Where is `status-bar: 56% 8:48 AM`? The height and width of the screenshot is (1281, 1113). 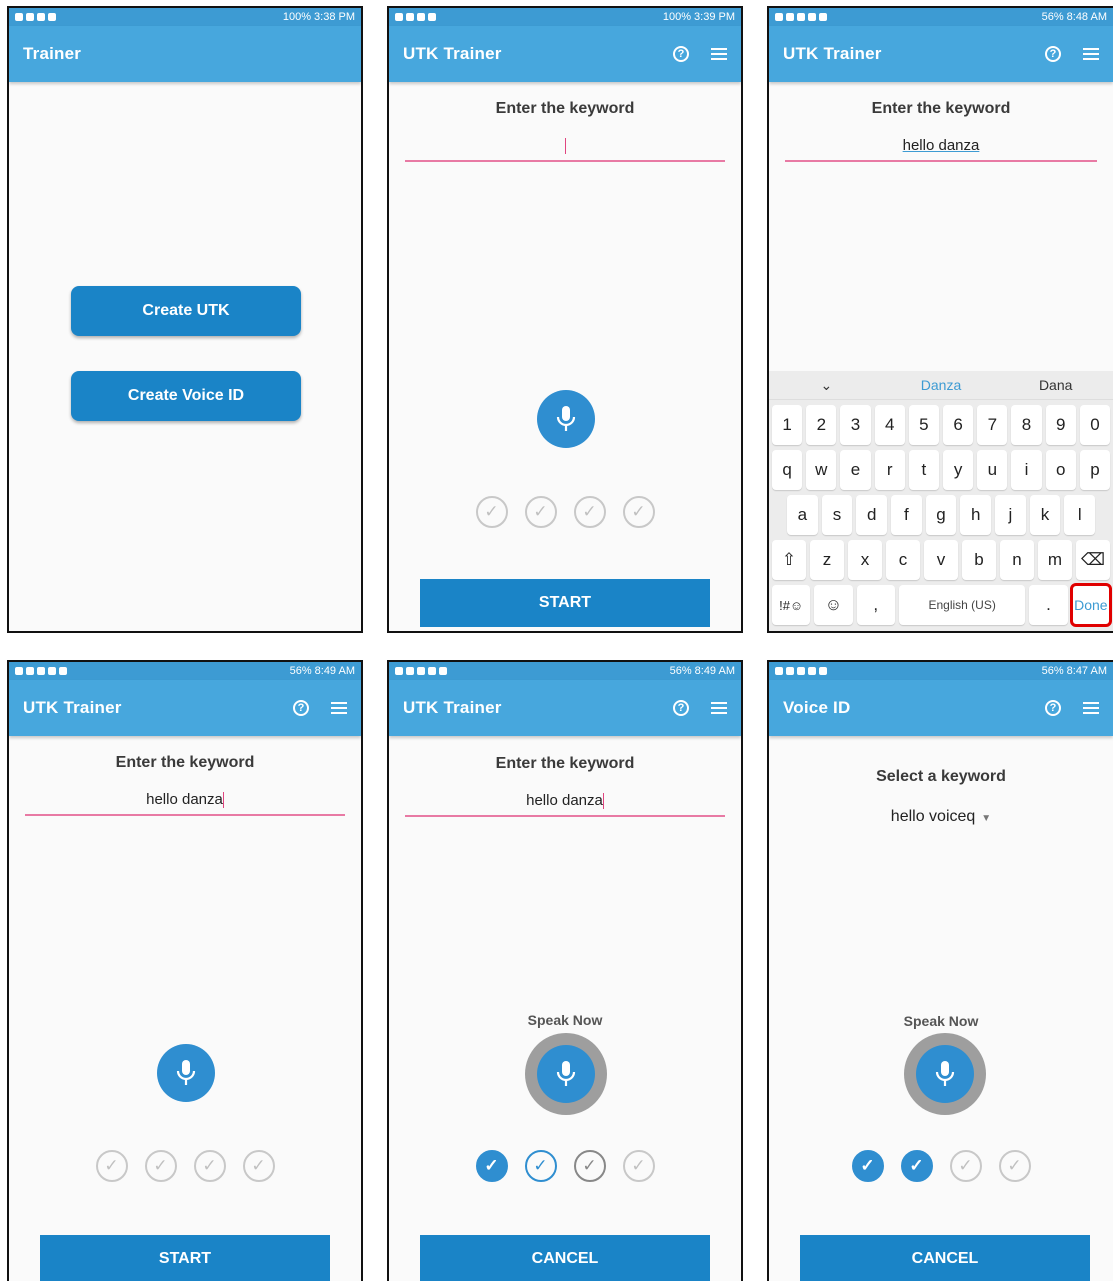
status-bar: 56% 8:48 AM is located at coordinates (941, 17).